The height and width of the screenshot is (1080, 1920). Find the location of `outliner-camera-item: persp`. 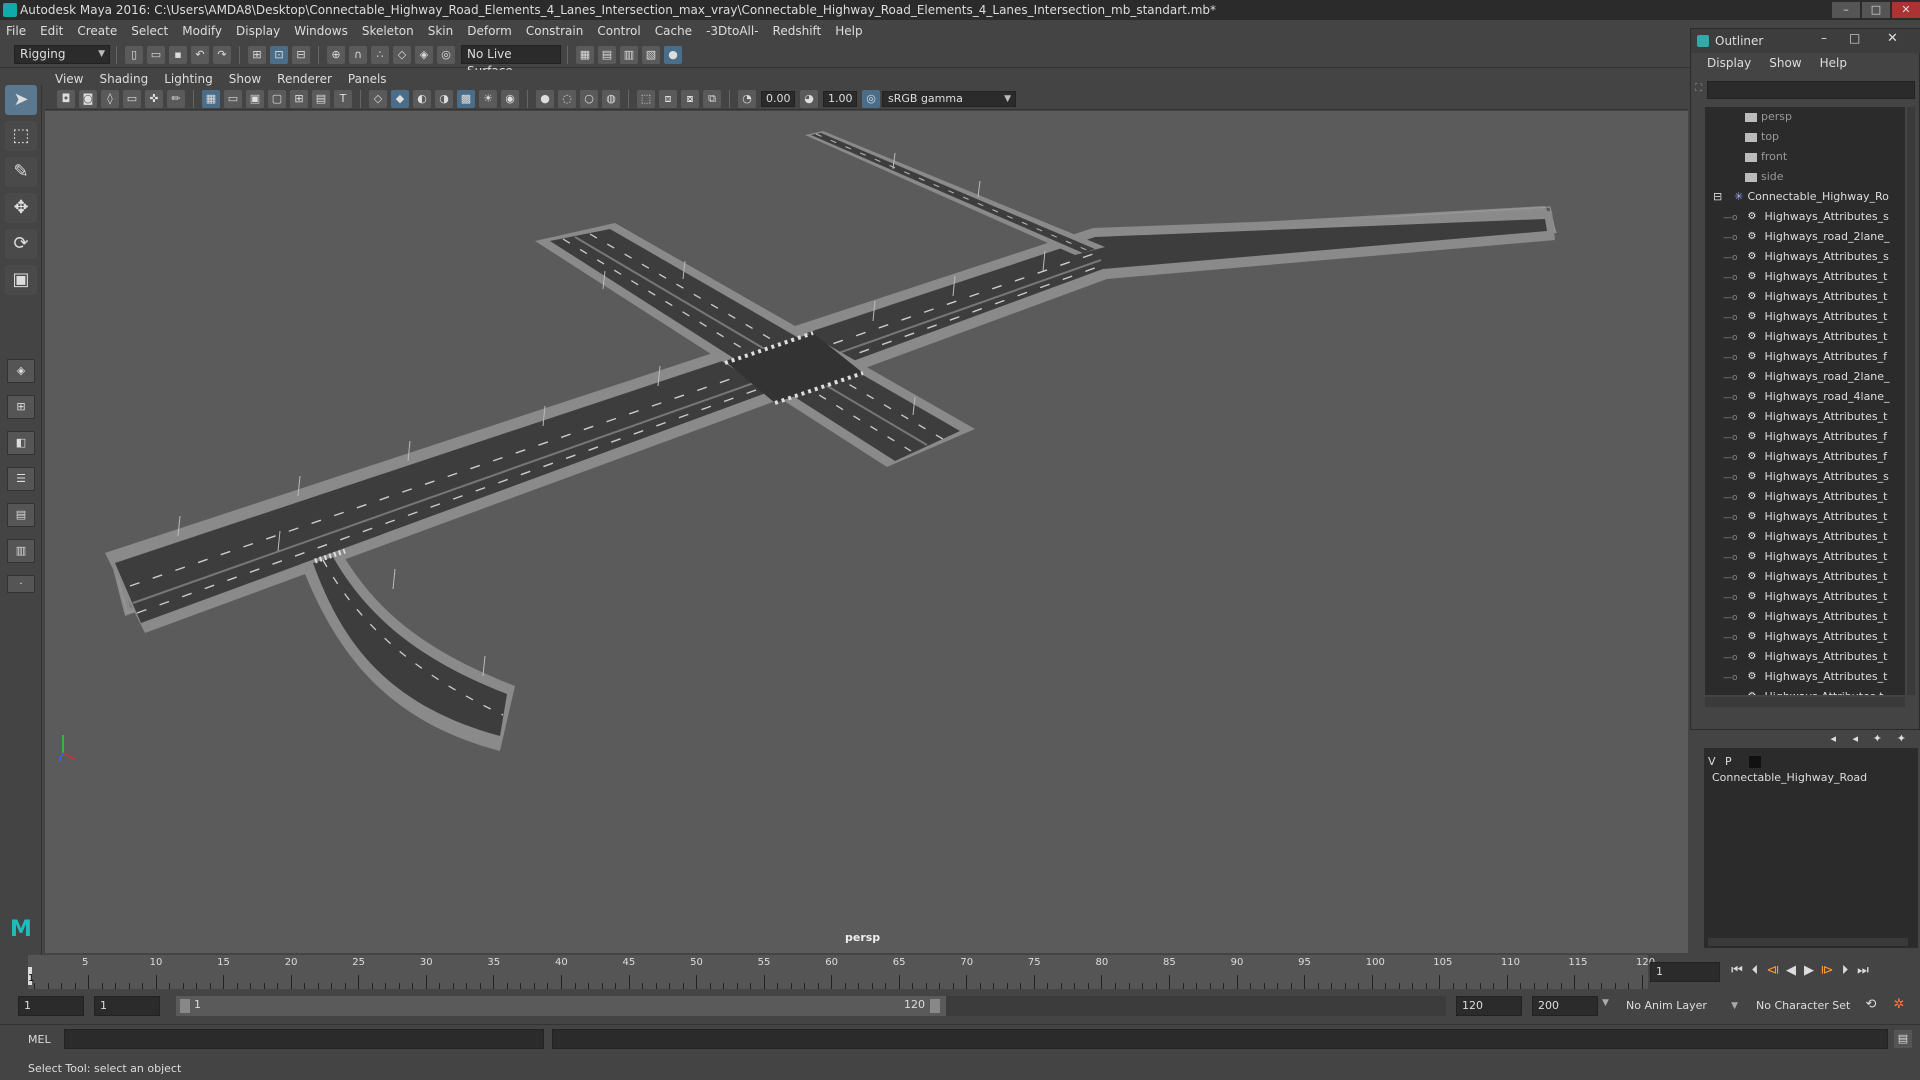

outliner-camera-item: persp is located at coordinates (1805, 117).